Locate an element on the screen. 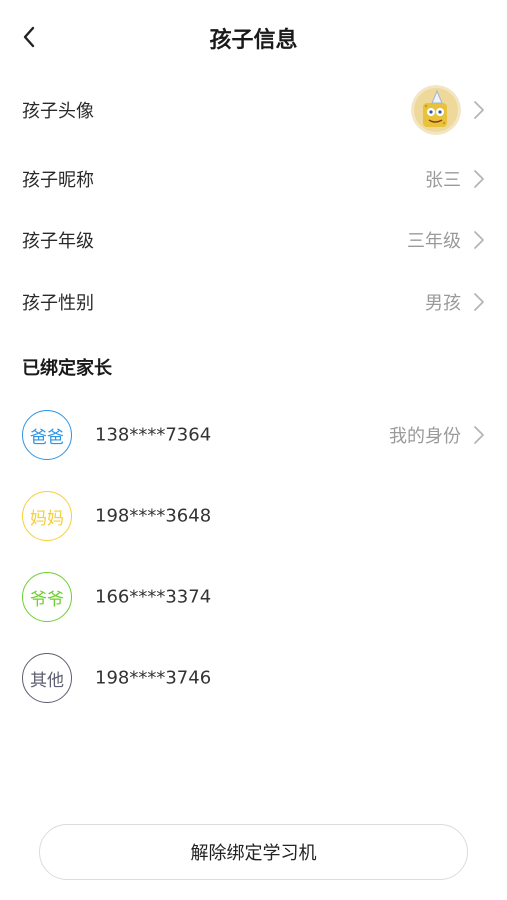 Image resolution: width=507 pixels, height=900 pixels. child-grade-row: 孩子年级 三年级 is located at coordinates (253, 240).